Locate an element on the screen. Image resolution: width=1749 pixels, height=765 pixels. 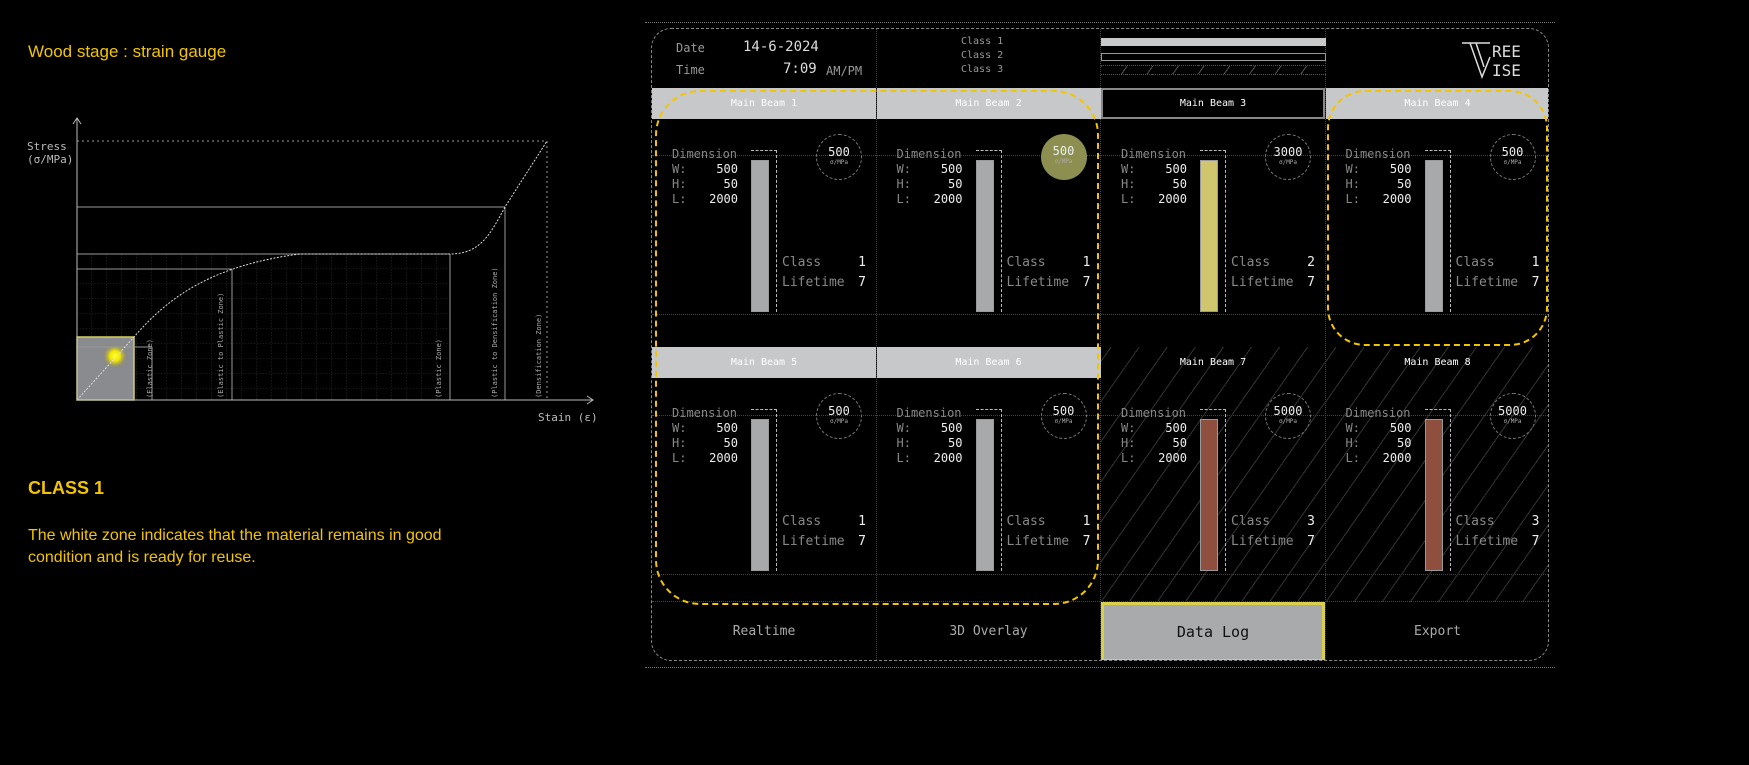
zone-label: (Plastic Zone) is located at coordinates (439, 368).